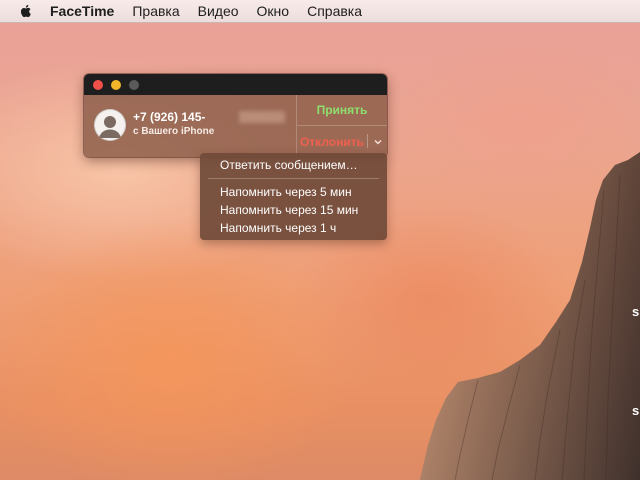 This screenshot has width=640, height=480. Describe the element at coordinates (334, 11) in the screenshot. I see `menu-help: Справка` at that location.